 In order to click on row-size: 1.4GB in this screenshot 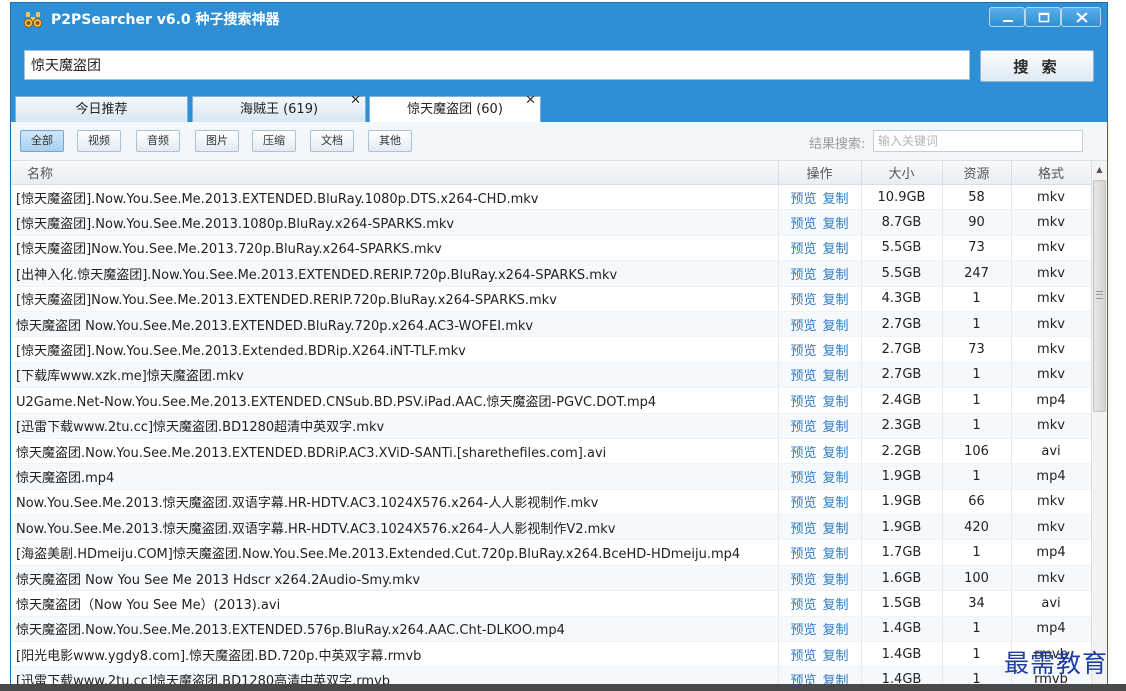, I will do `click(902, 629)`.